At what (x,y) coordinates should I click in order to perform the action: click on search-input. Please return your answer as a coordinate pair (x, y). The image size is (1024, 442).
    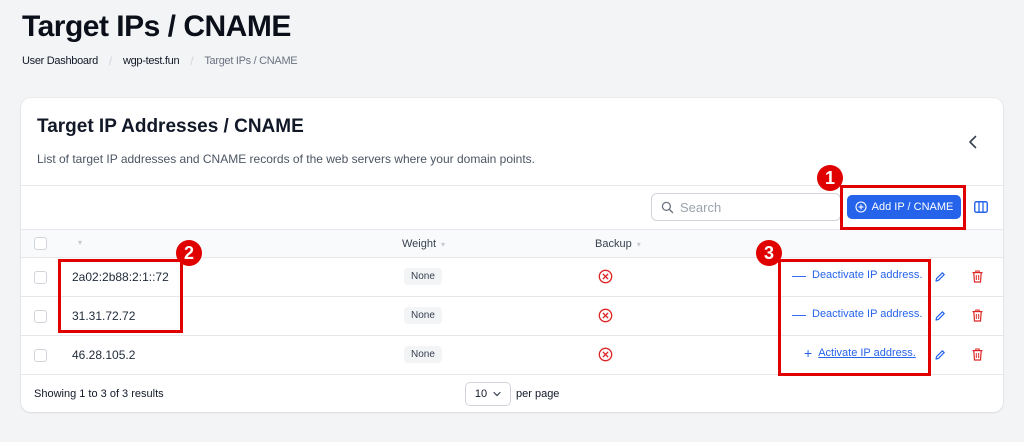
    Looking at the image, I should click on (755, 207).